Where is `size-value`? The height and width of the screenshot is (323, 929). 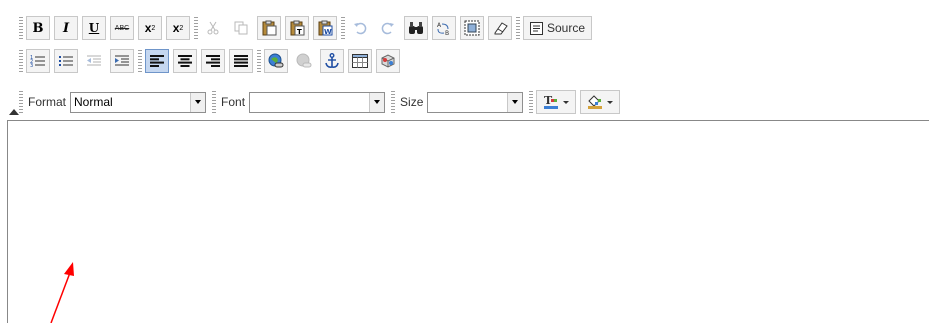
size-value is located at coordinates (467, 102).